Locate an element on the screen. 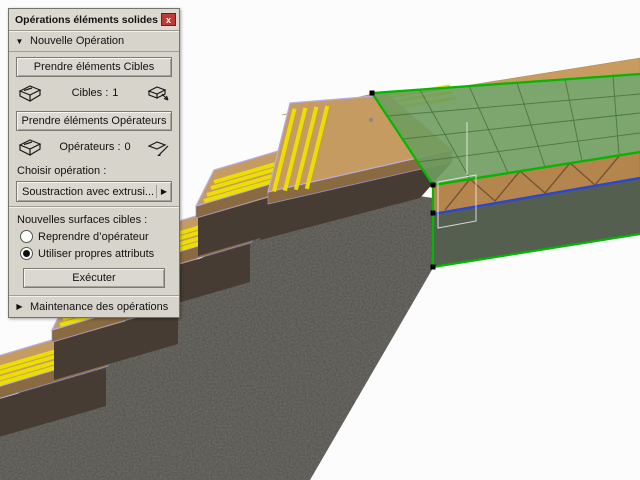  divider is located at coordinates (94, 207).